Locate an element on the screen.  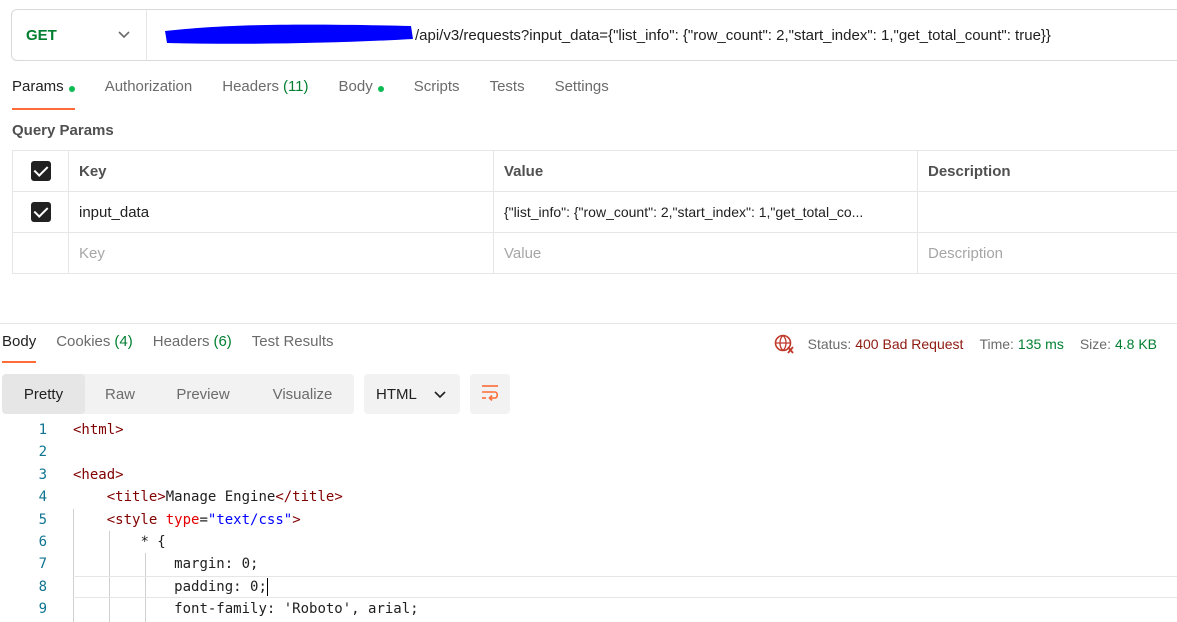
code-line: 1 <html> is located at coordinates (588, 430).